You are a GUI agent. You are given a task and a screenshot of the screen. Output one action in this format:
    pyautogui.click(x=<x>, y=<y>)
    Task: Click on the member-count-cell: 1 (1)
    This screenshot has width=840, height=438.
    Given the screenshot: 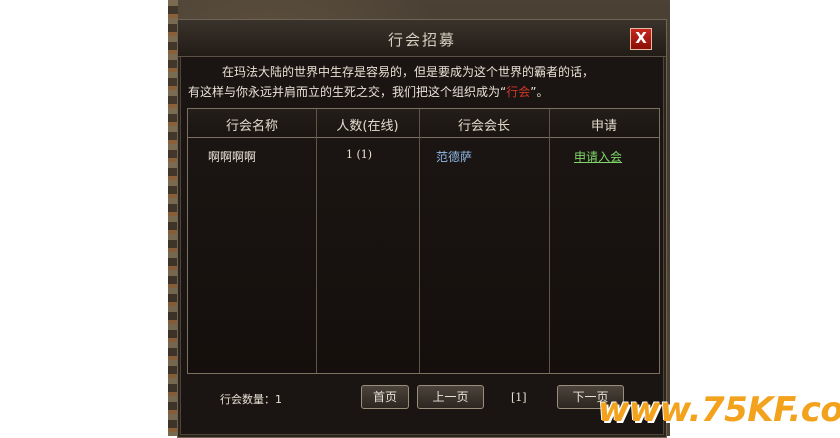 What is the action you would take?
    pyautogui.click(x=359, y=154)
    